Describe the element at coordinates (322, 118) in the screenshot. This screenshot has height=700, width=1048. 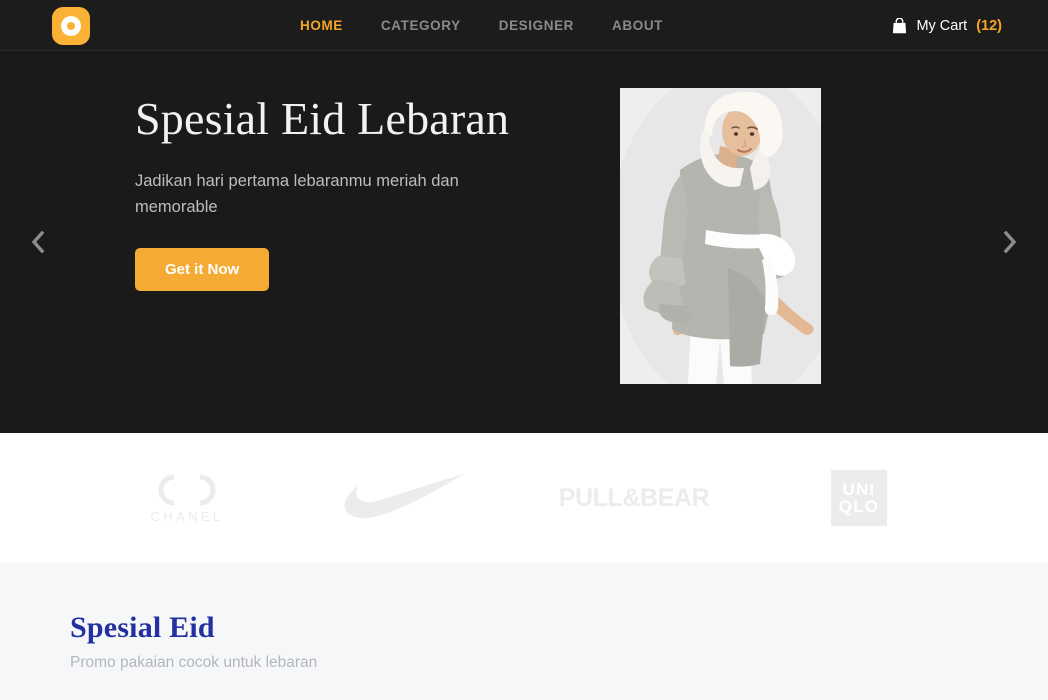
I see `hero-title: Spesial Eid Lebaran` at that location.